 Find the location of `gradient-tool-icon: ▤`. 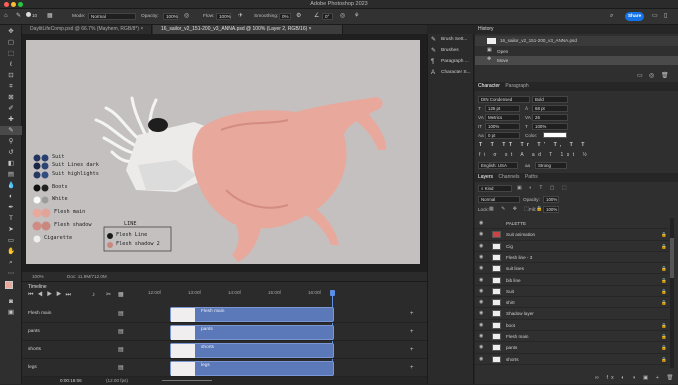

gradient-tool-icon: ▤ is located at coordinates (11, 174).